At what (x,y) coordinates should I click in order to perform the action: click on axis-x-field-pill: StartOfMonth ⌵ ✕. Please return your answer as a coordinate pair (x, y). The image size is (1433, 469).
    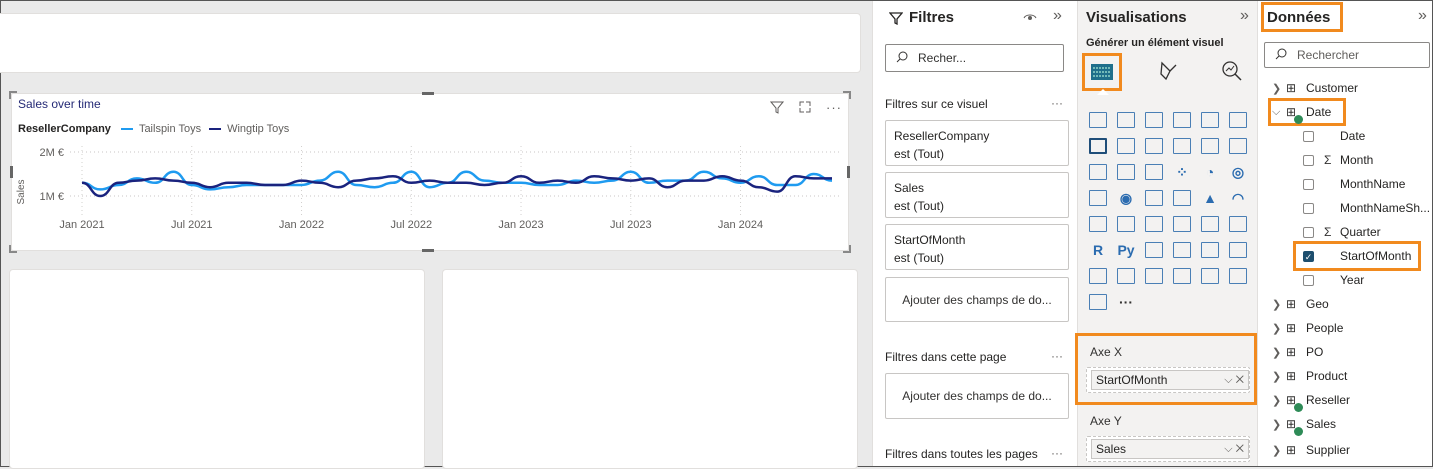
    Looking at the image, I should click on (1170, 380).